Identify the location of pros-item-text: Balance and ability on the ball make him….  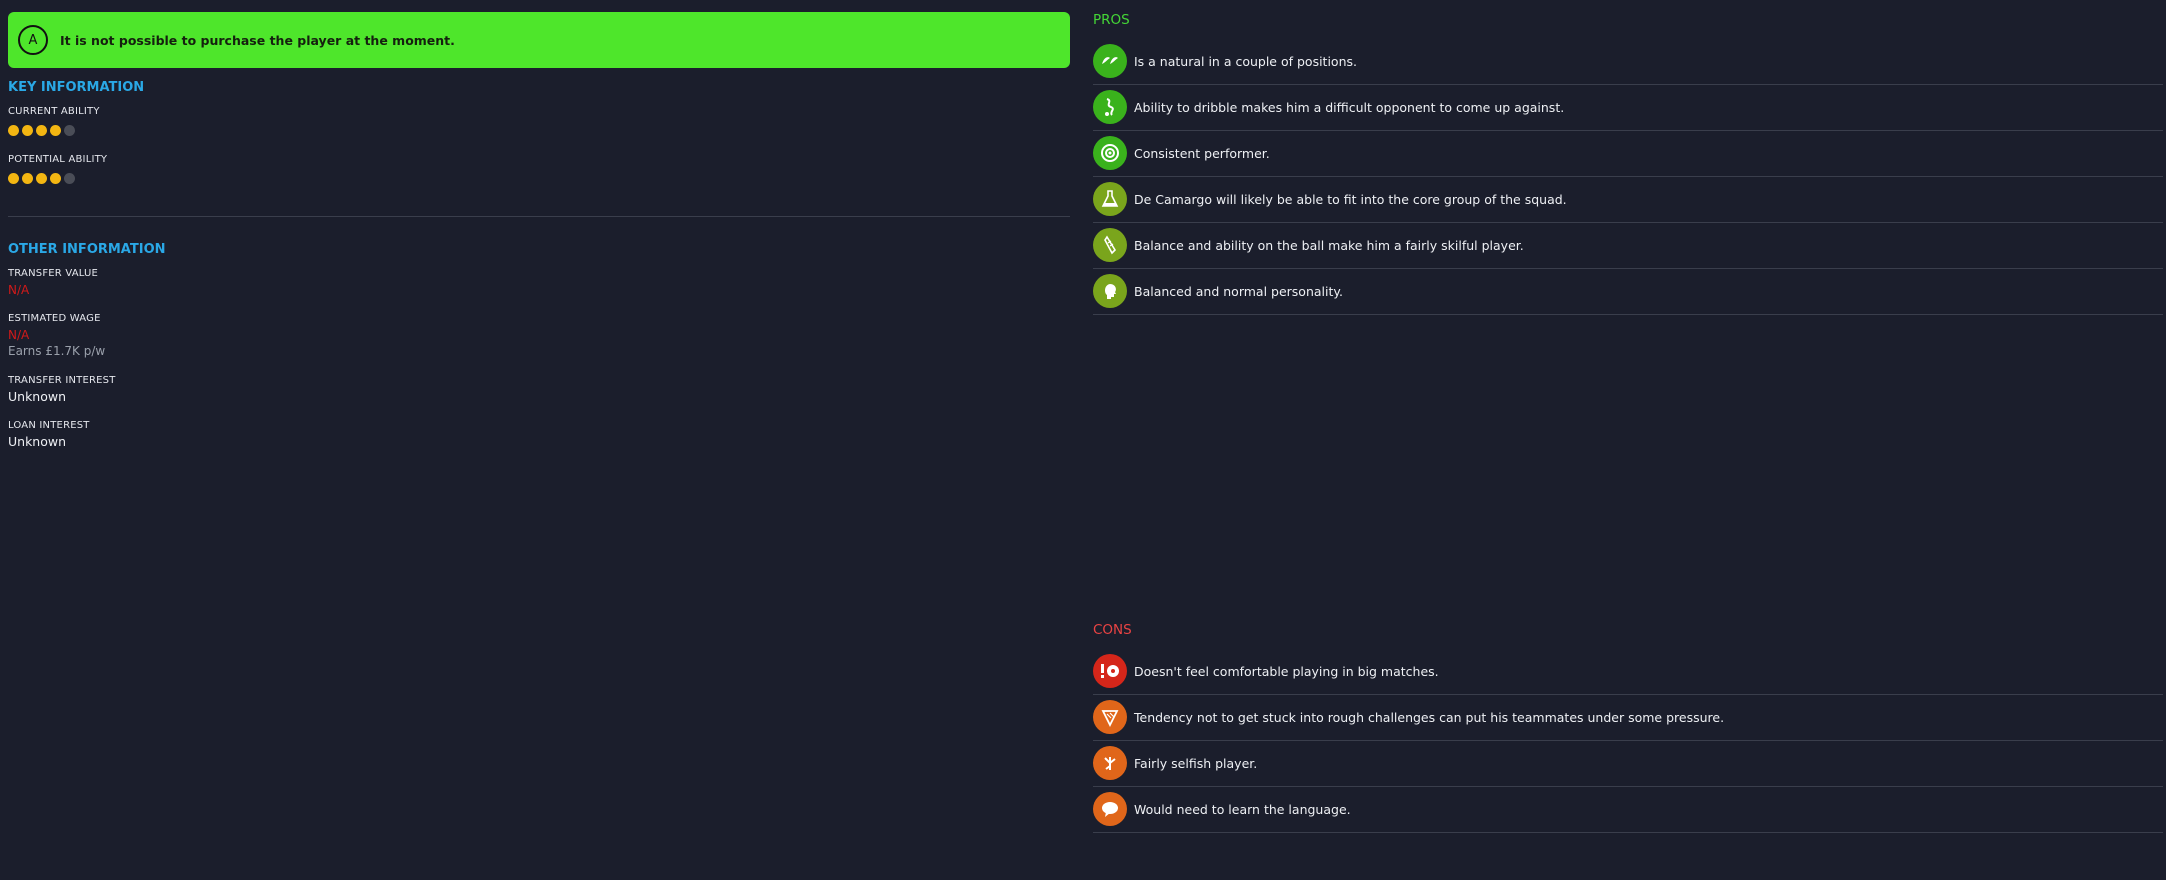
(1329, 245).